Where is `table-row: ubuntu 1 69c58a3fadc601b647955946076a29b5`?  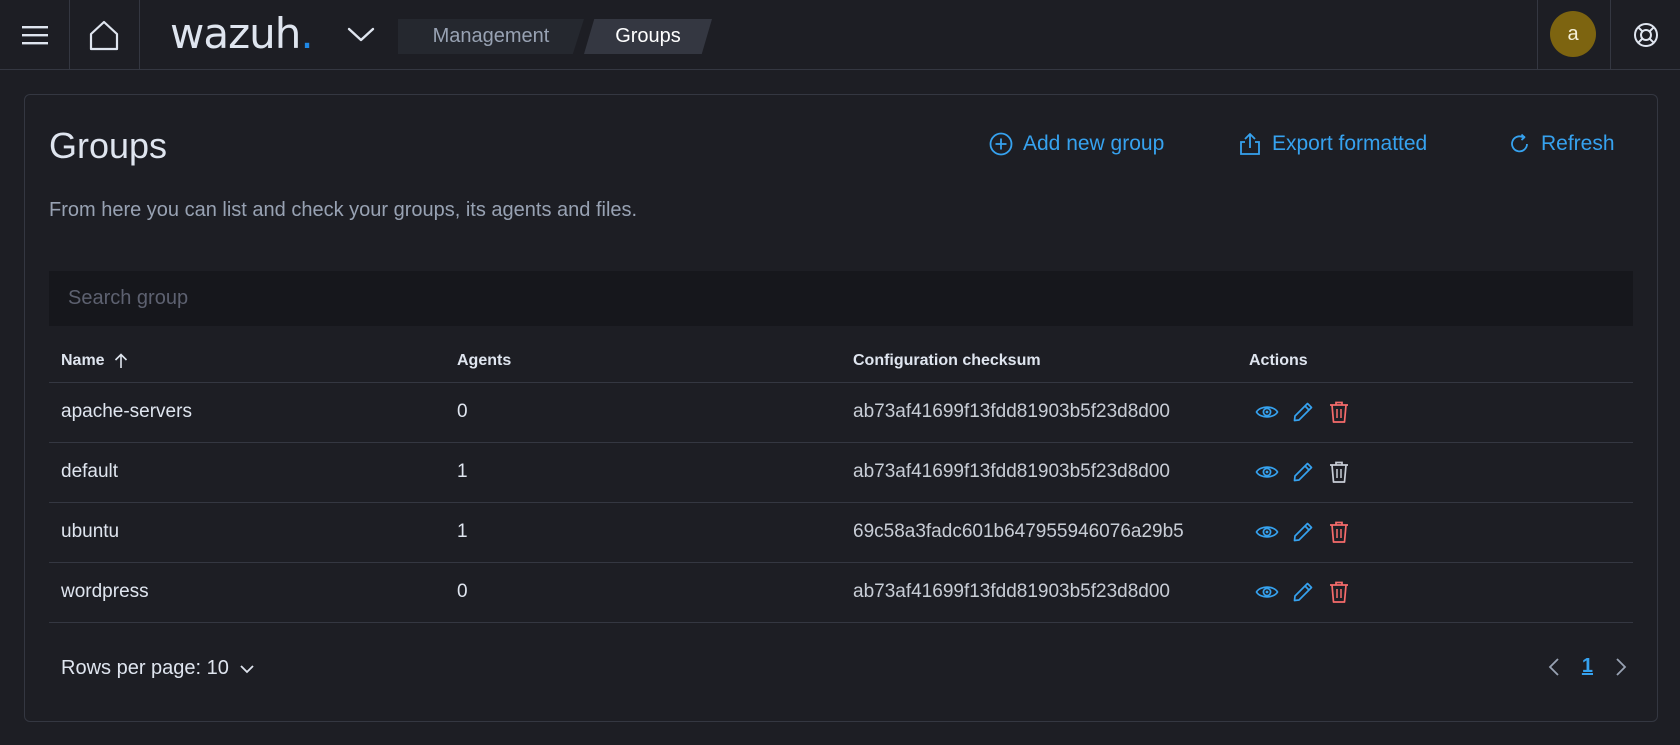 table-row: ubuntu 1 69c58a3fadc601b647955946076a29b5 is located at coordinates (841, 532).